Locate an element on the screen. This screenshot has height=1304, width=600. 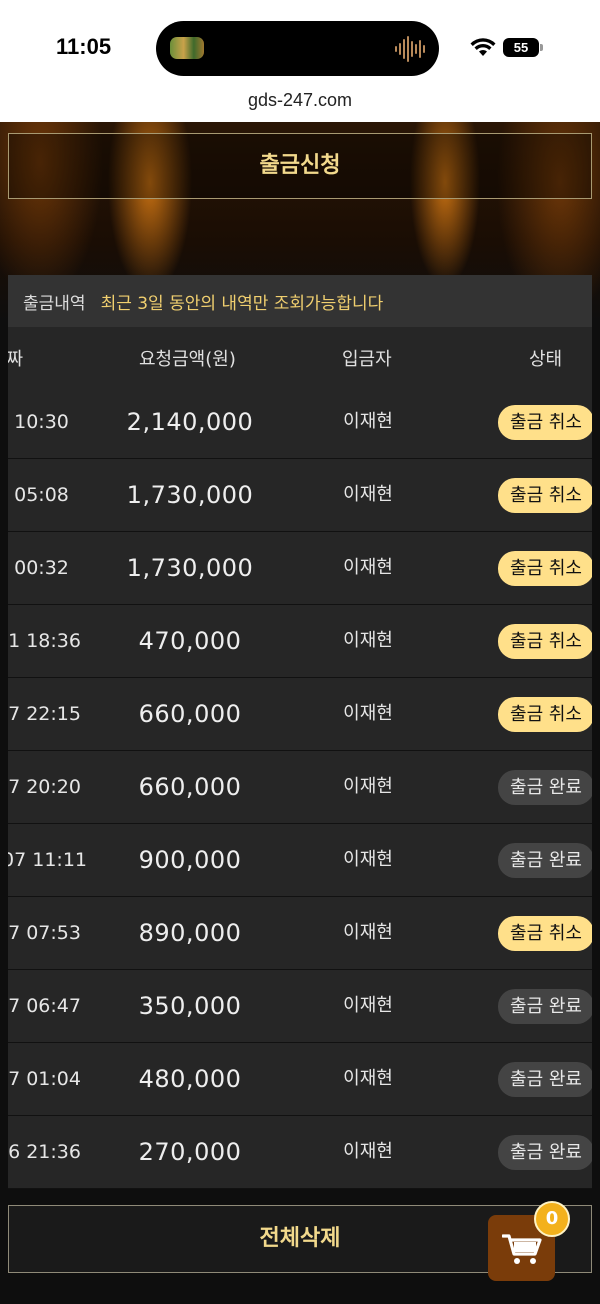
table-row: 2 05:08 1,730,000 이재현 출금 취소 is located at coordinates (300, 495).